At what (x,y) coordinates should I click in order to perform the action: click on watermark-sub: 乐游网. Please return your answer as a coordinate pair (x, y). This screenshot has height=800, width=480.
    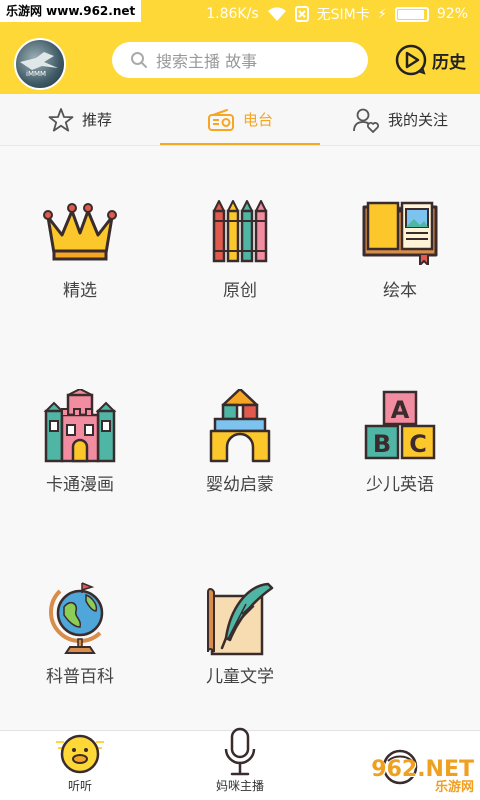
    Looking at the image, I should click on (454, 787).